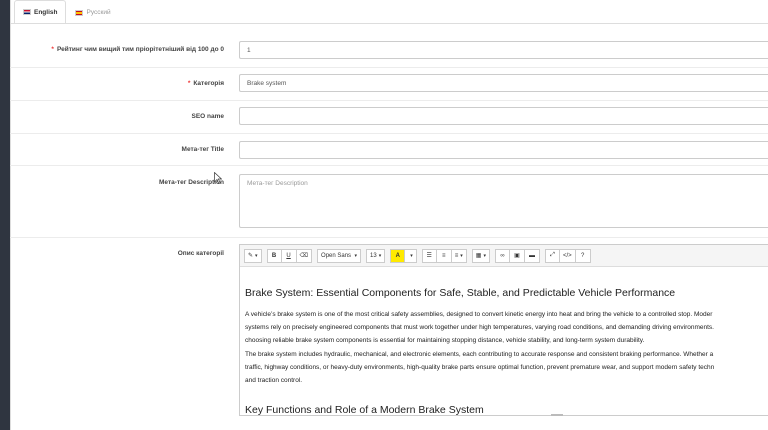 The width and height of the screenshot is (768, 430). I want to click on underline-icon: U, so click(289, 255).